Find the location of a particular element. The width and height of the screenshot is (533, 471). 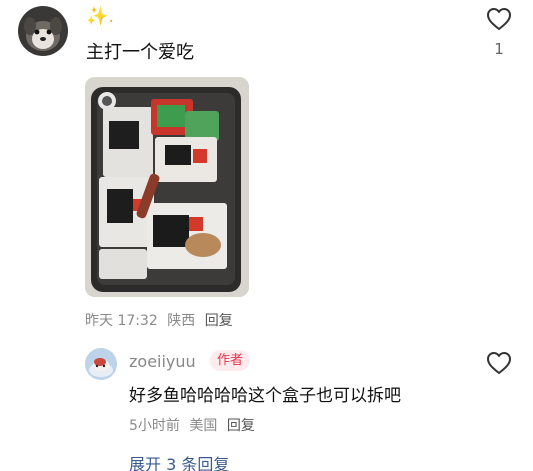

main-comment-meta: 昨天 17:32 陕西 回复 is located at coordinates (161, 320).